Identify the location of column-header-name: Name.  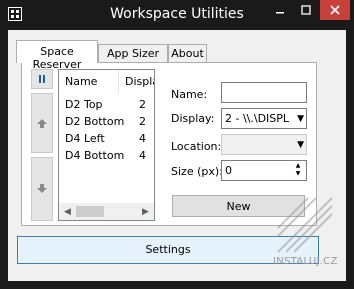
(89, 81).